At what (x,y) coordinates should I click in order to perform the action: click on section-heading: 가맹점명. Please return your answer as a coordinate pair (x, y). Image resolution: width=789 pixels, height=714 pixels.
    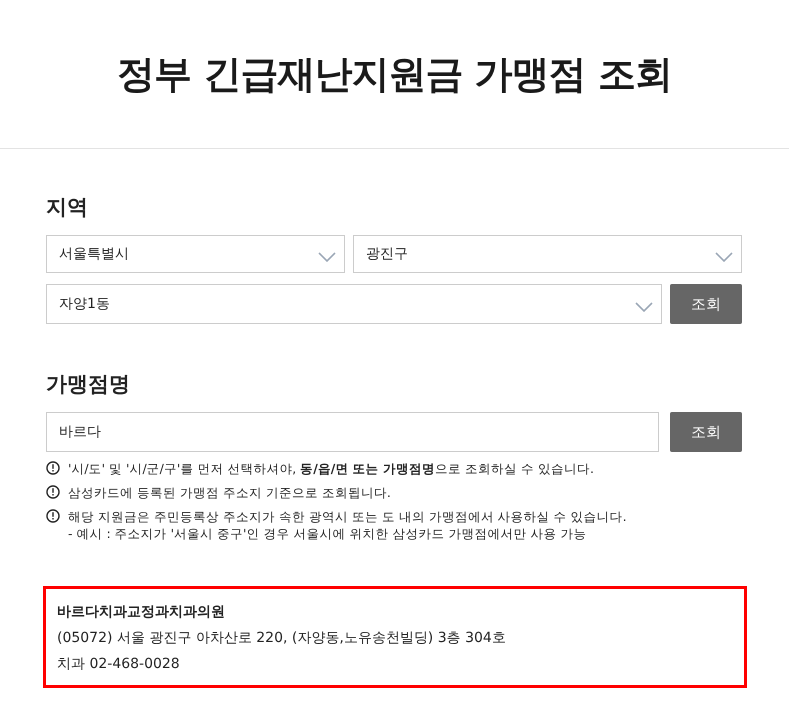
    Looking at the image, I should click on (88, 384).